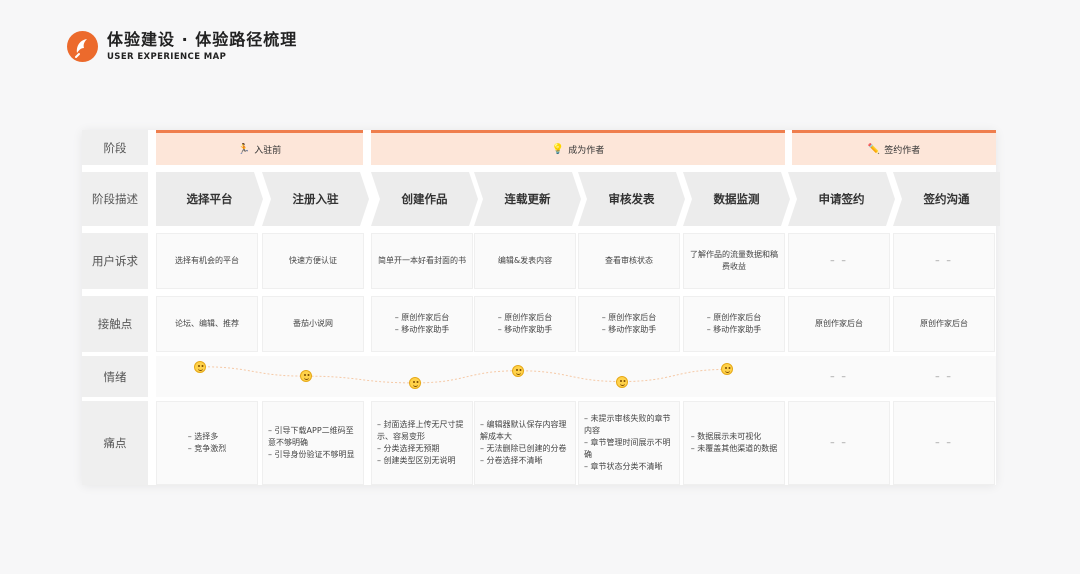 This screenshot has height=574, width=1080. What do you see at coordinates (416, 460) in the screenshot?
I see `pain-item: – 创建类型区别无说明` at bounding box center [416, 460].